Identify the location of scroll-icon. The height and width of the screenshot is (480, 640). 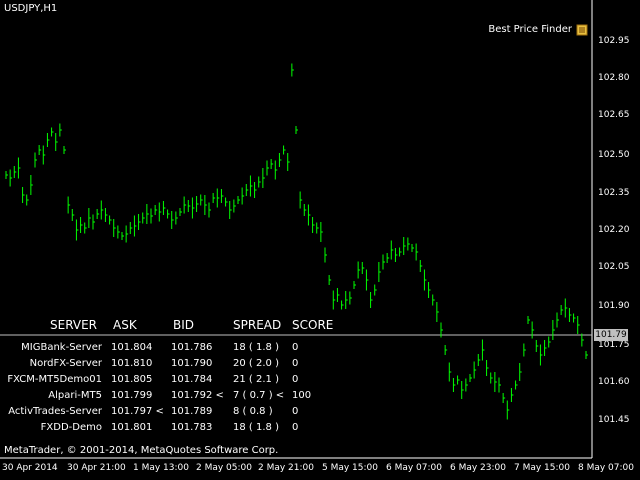
(582, 30).